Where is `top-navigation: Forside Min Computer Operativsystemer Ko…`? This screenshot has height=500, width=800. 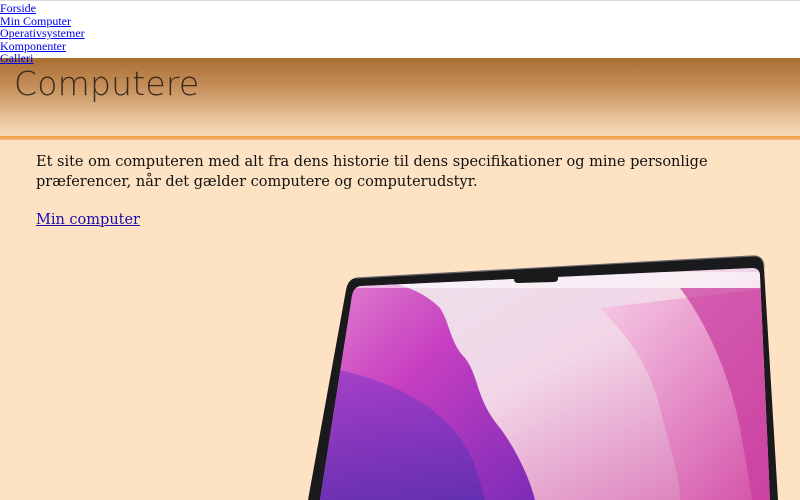 top-navigation: Forside Min Computer Operativsystemer Ko… is located at coordinates (400, 32).